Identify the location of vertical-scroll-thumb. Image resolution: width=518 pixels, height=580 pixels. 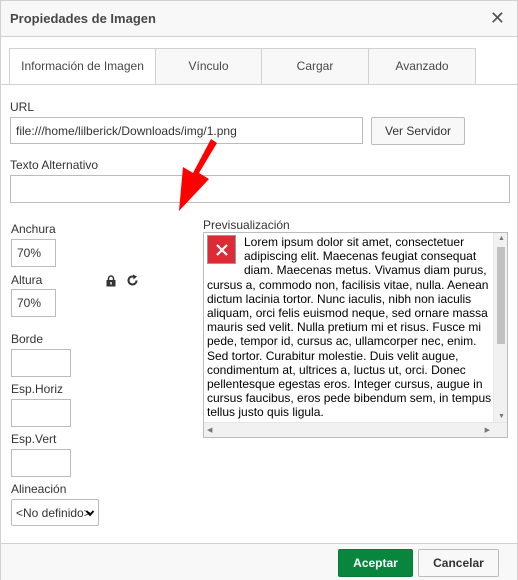
(501, 295).